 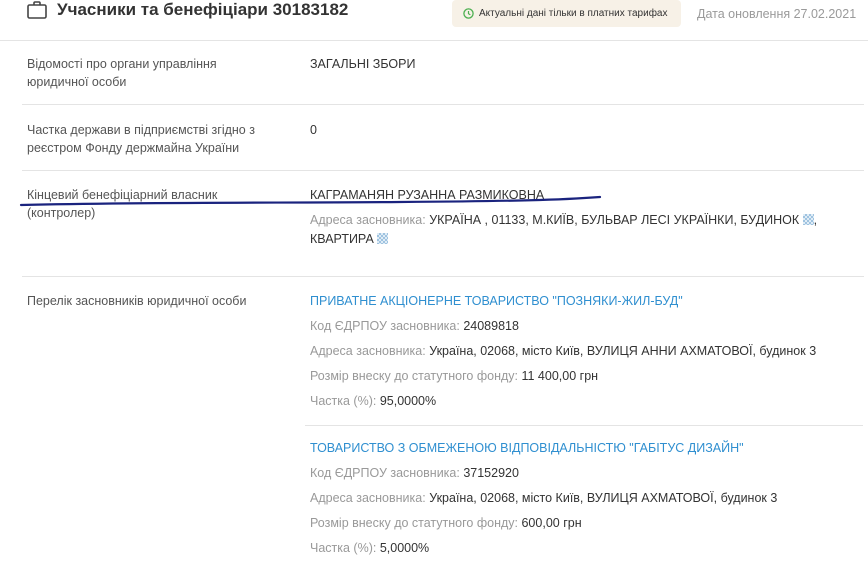 What do you see at coordinates (342, 239) in the screenshot?
I see `address-line: КВАРТИРА` at bounding box center [342, 239].